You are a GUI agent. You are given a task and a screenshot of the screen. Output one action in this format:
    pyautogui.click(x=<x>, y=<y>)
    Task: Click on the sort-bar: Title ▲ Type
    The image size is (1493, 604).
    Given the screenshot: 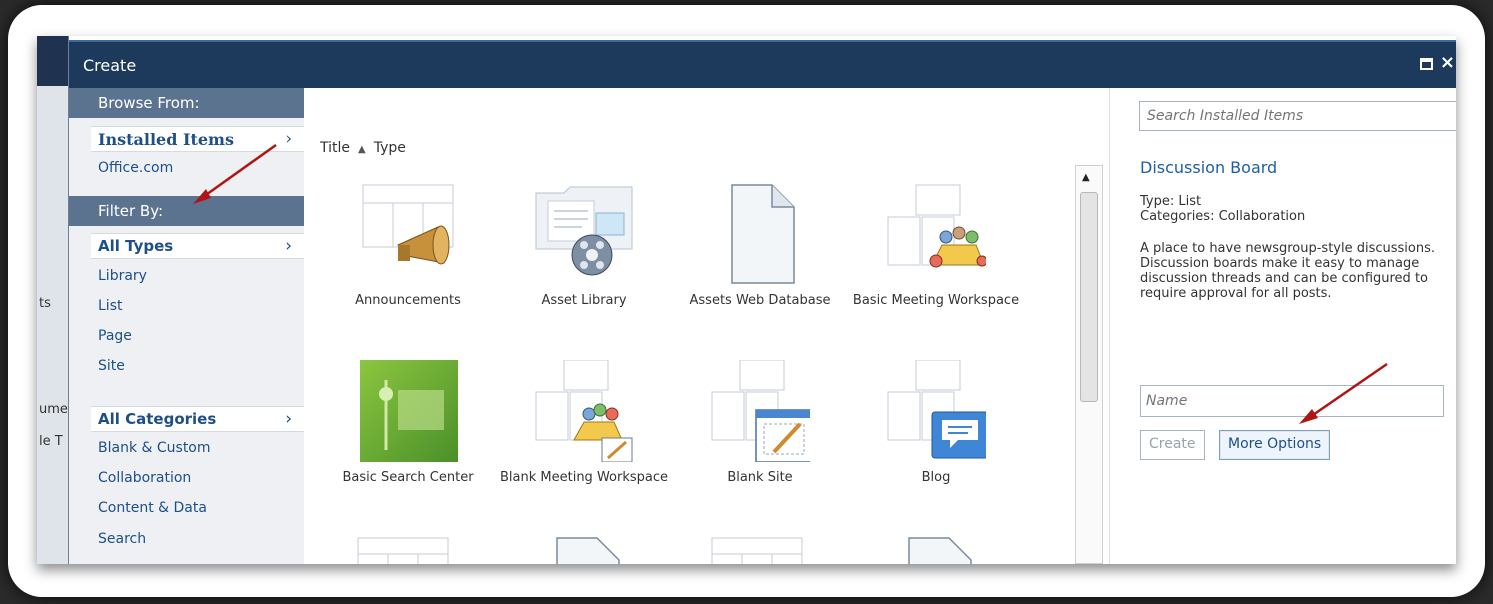 What is the action you would take?
    pyautogui.click(x=363, y=148)
    